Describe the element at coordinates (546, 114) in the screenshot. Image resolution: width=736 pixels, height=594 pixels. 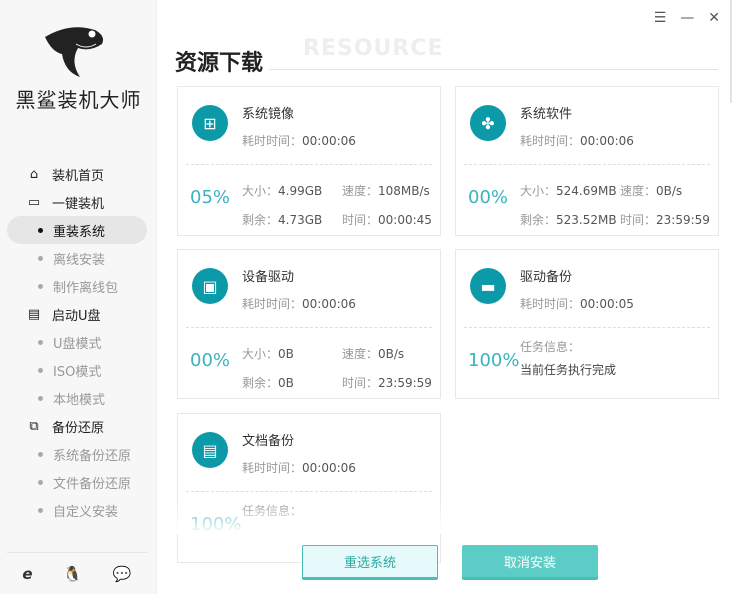
I see `card-name: 系统软件` at that location.